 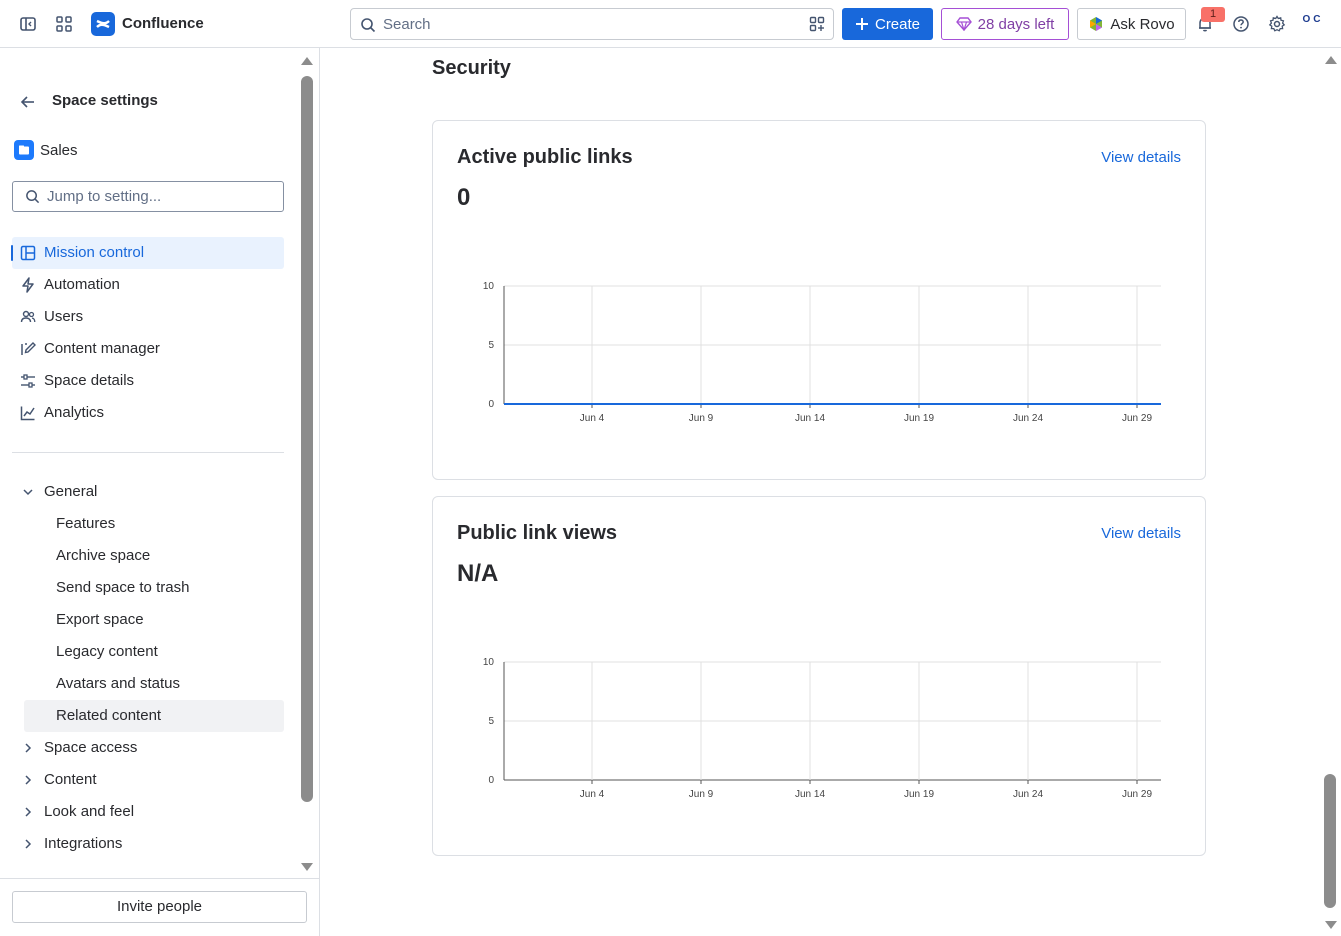 I want to click on sidebar-item-label: Automation, so click(x=82, y=284).